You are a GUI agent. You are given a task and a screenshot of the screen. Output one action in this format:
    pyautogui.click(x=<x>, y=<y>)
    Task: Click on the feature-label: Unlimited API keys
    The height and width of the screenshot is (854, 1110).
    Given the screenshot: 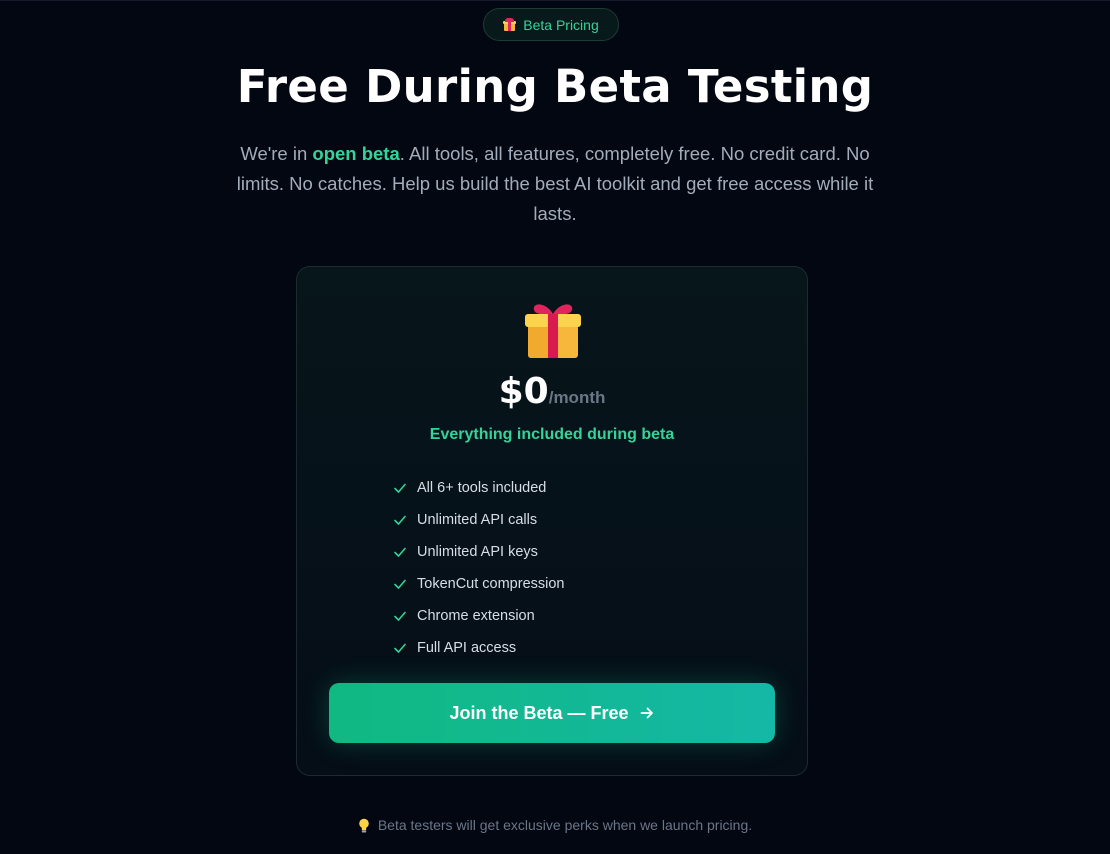 What is the action you would take?
    pyautogui.click(x=477, y=552)
    